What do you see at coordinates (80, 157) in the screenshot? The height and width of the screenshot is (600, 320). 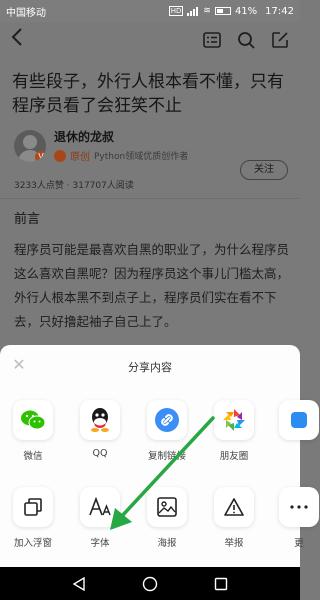 I see `original-label: 原创` at bounding box center [80, 157].